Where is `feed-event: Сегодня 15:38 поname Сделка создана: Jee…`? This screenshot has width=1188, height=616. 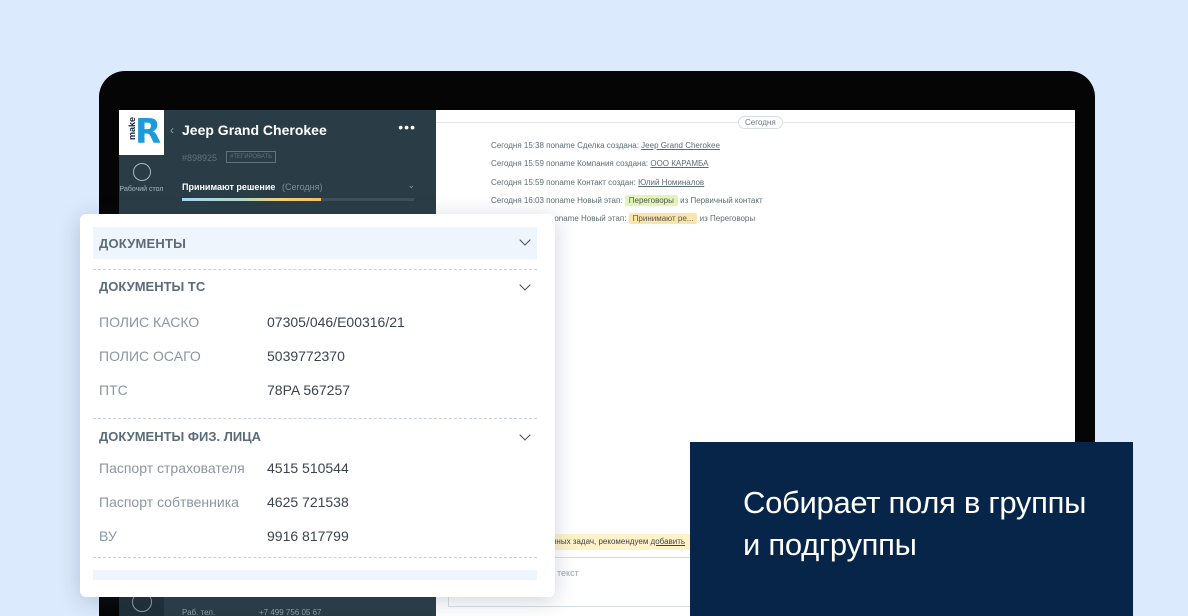
feed-event: Сегодня 15:38 поname Сделка создана: Jee… is located at coordinates (605, 145).